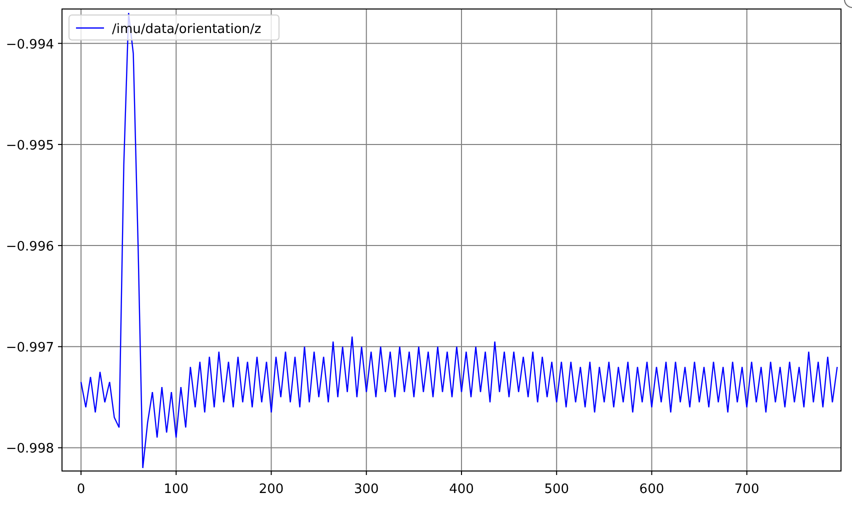 This screenshot has height=508, width=852. I want to click on axis-tick-label: 100, so click(176, 489).